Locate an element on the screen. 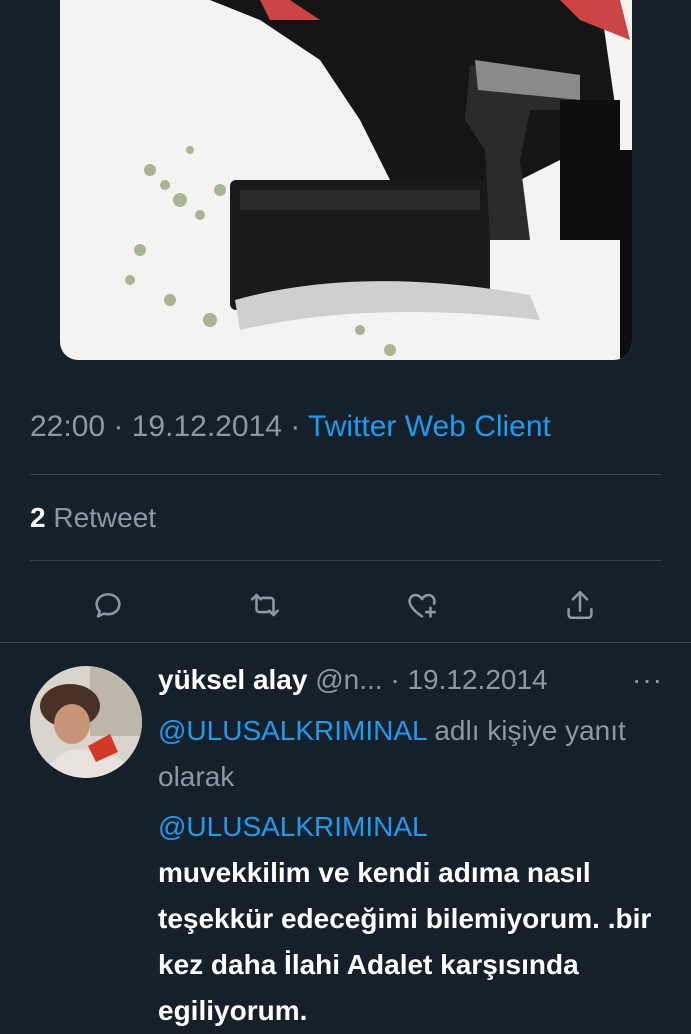 This screenshot has width=691, height=1034. tweet-action-bar is located at coordinates (345, 605).